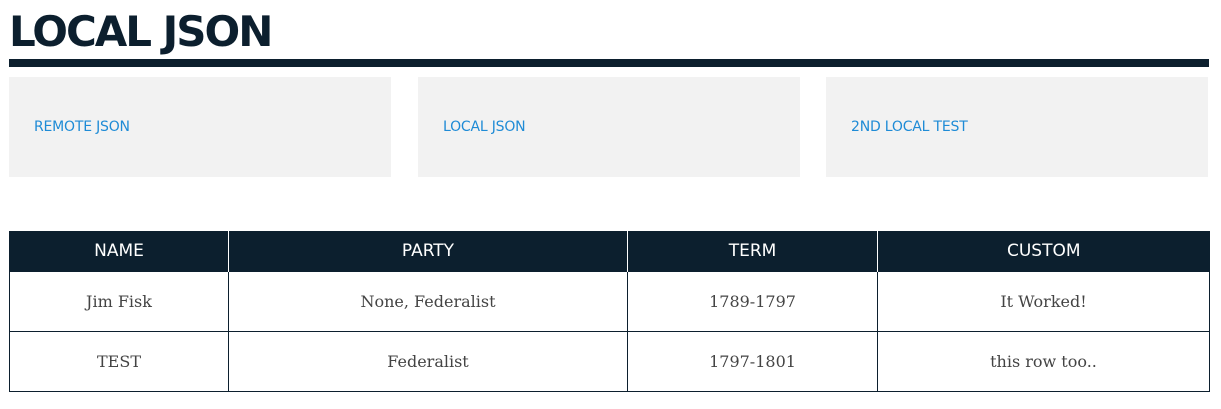  I want to click on nav-card-local-json: LOCAL JSON, so click(609, 127).